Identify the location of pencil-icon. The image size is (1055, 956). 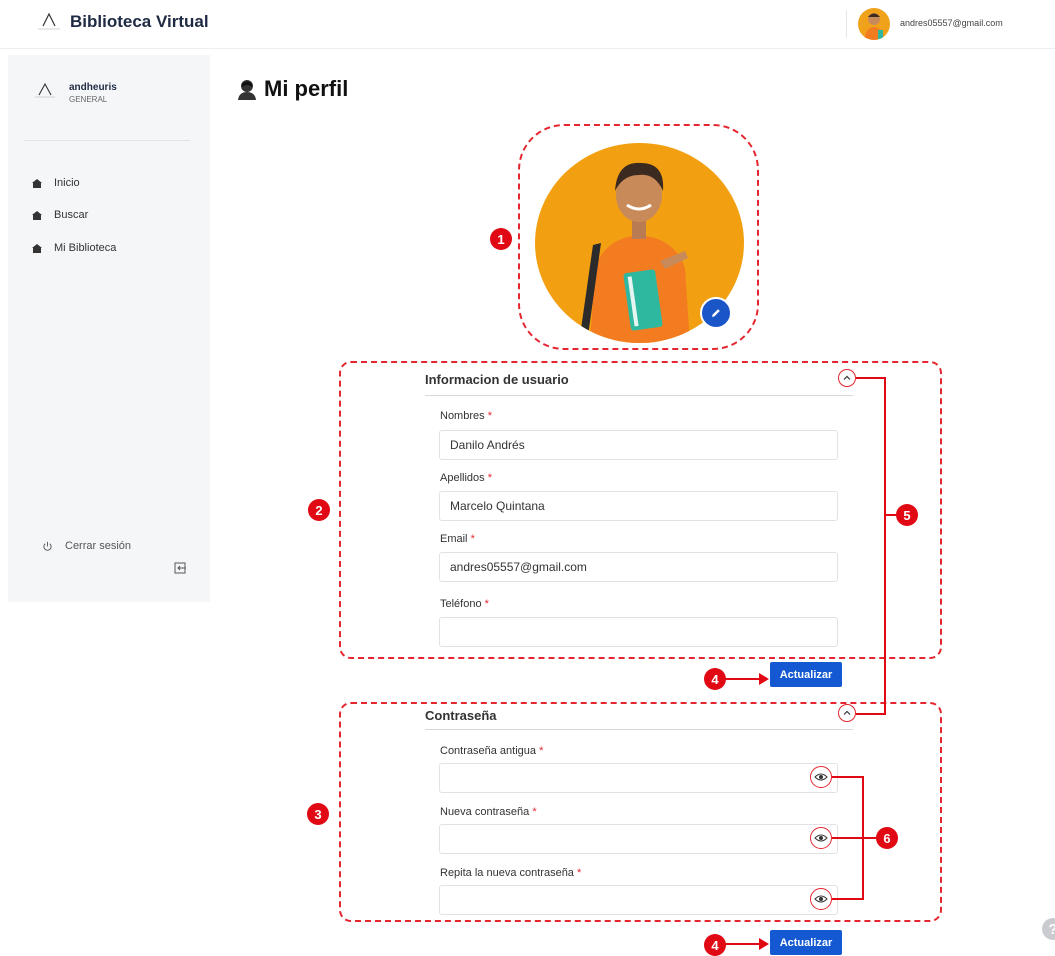
(716, 313).